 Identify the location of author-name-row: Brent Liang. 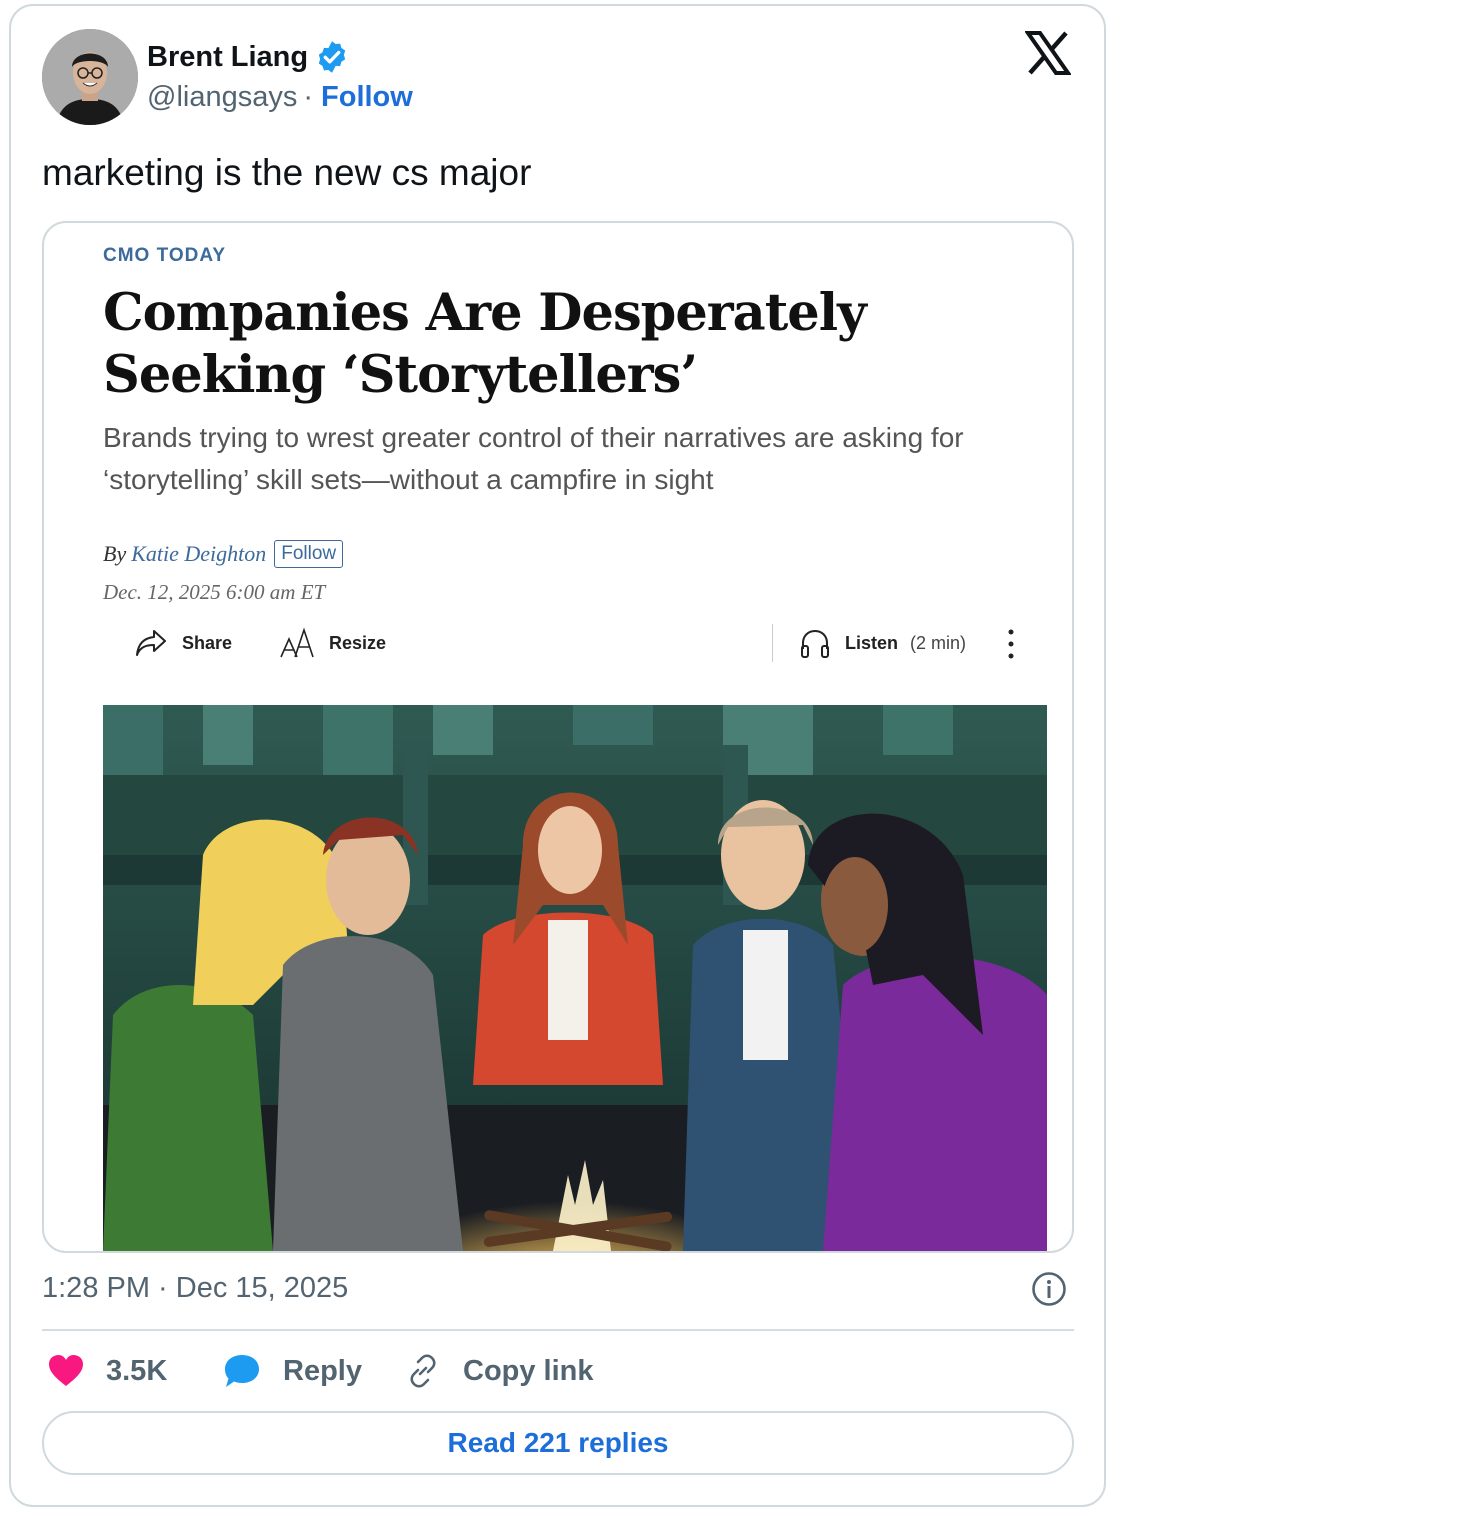
(248, 57).